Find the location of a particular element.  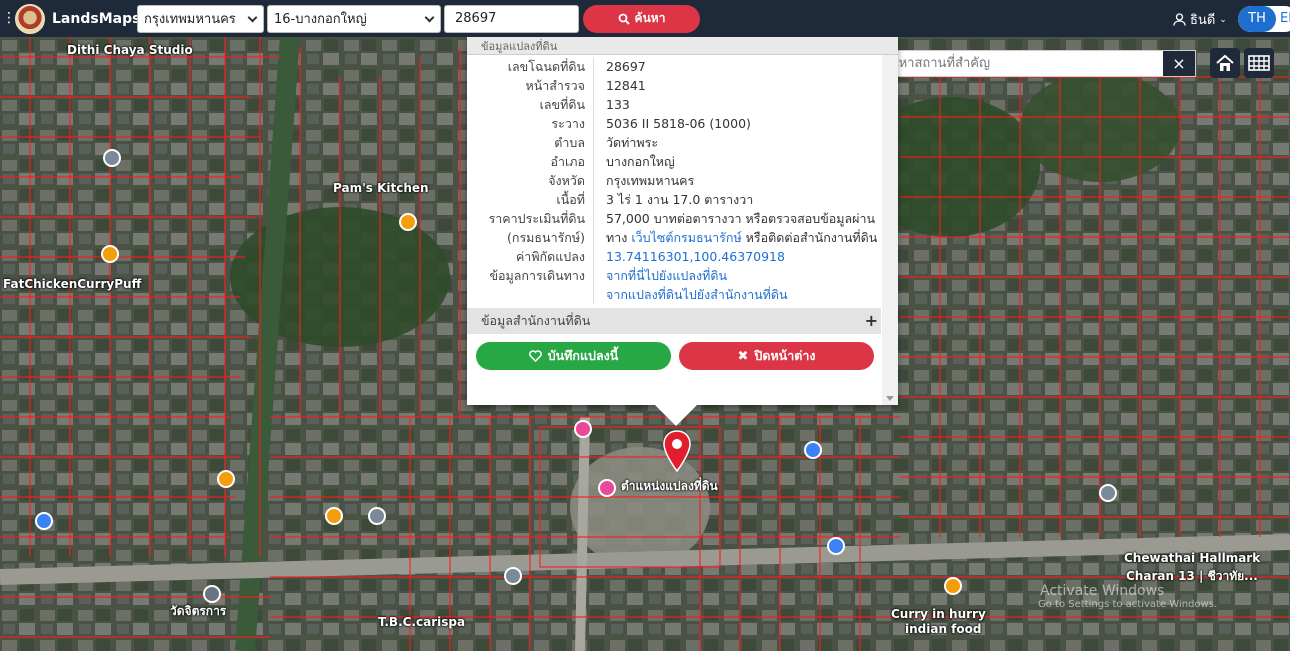

clear-icon: × is located at coordinates (1179, 63).